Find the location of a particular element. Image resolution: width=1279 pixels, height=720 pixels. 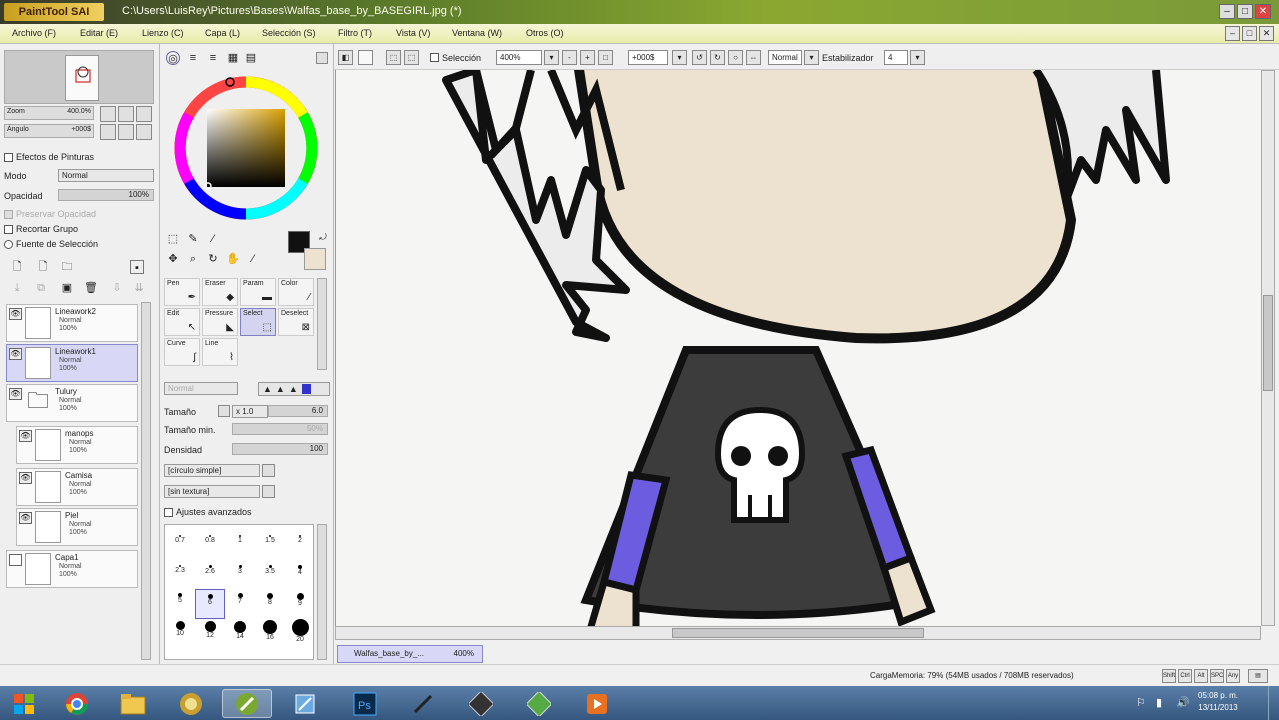

clear-layer-icon: ▣ is located at coordinates (67, 288).